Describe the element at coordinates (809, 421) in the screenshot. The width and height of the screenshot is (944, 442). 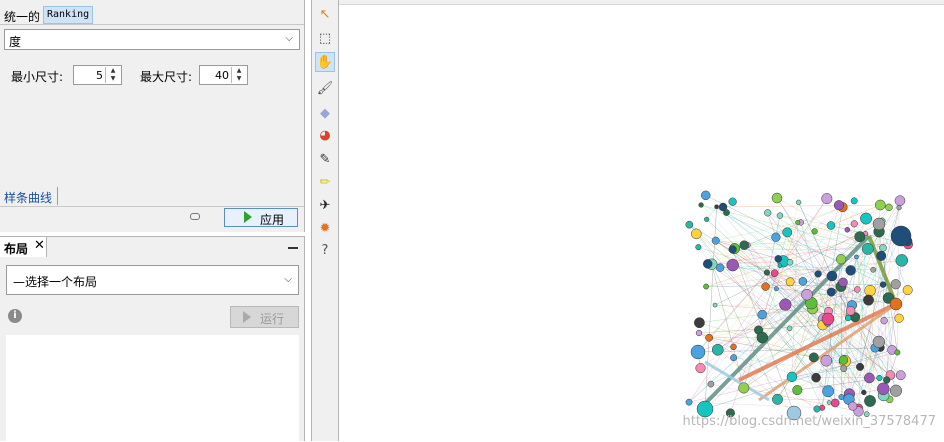
I see `watermark-text: https://blog.csdn.net/weixin_37578477` at that location.